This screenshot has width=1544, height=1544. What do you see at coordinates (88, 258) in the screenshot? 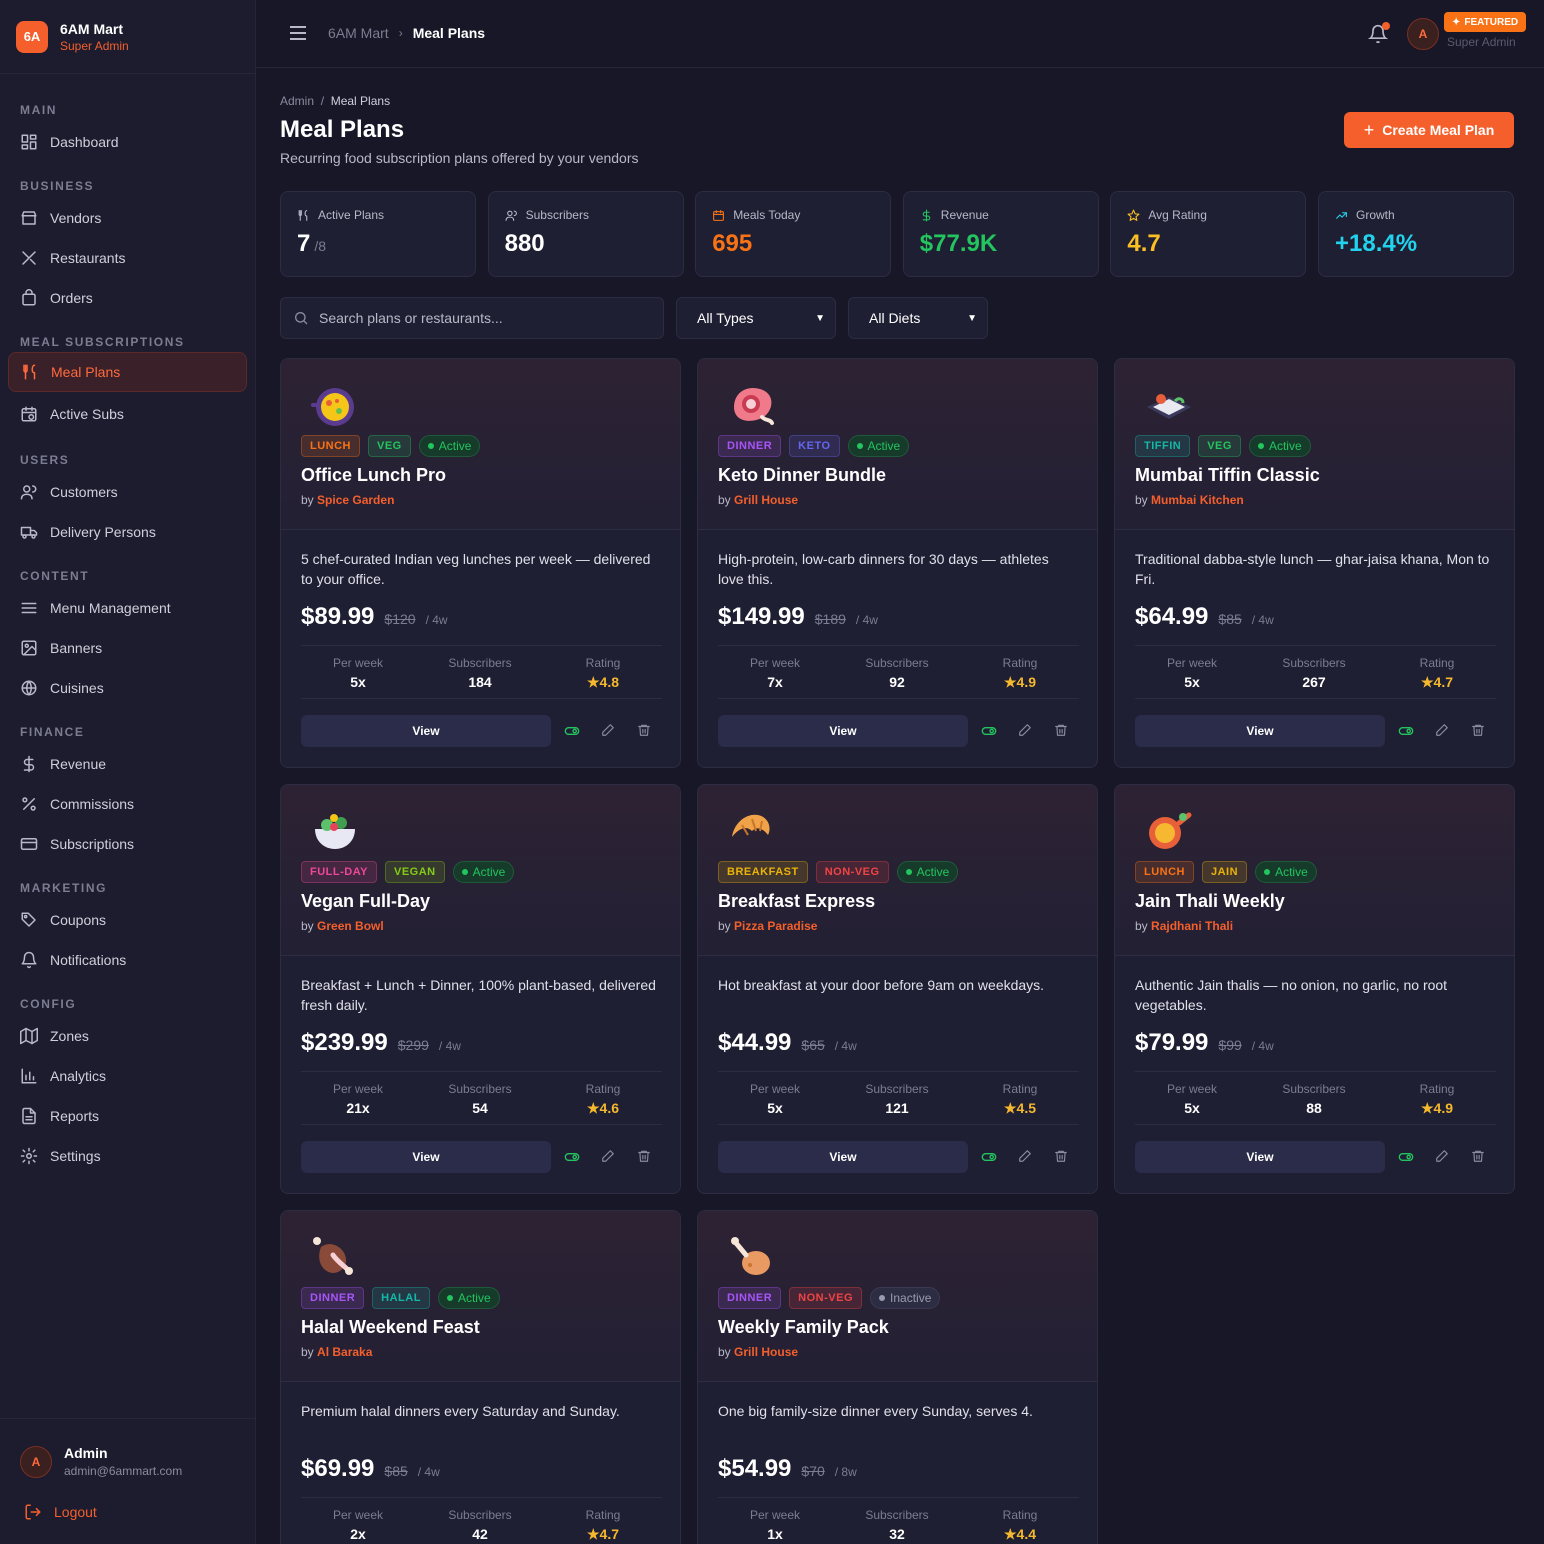
I see `sidebar-item-label: Restaurants` at bounding box center [88, 258].